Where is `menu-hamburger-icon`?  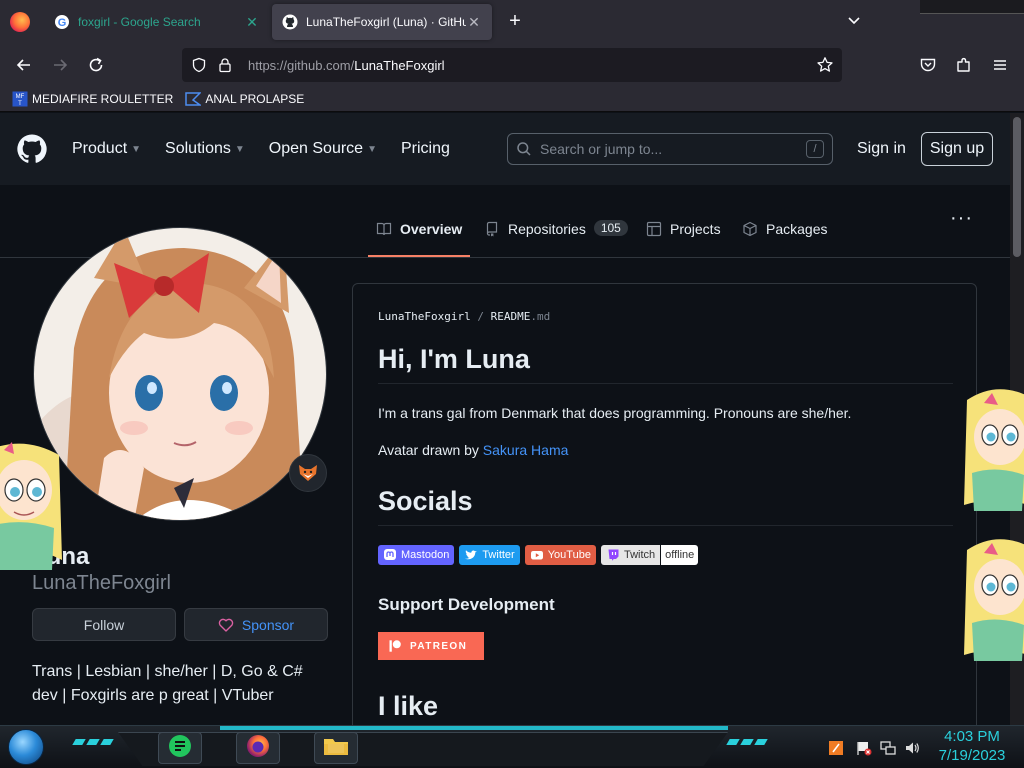
menu-hamburger-icon is located at coordinates (1000, 65).